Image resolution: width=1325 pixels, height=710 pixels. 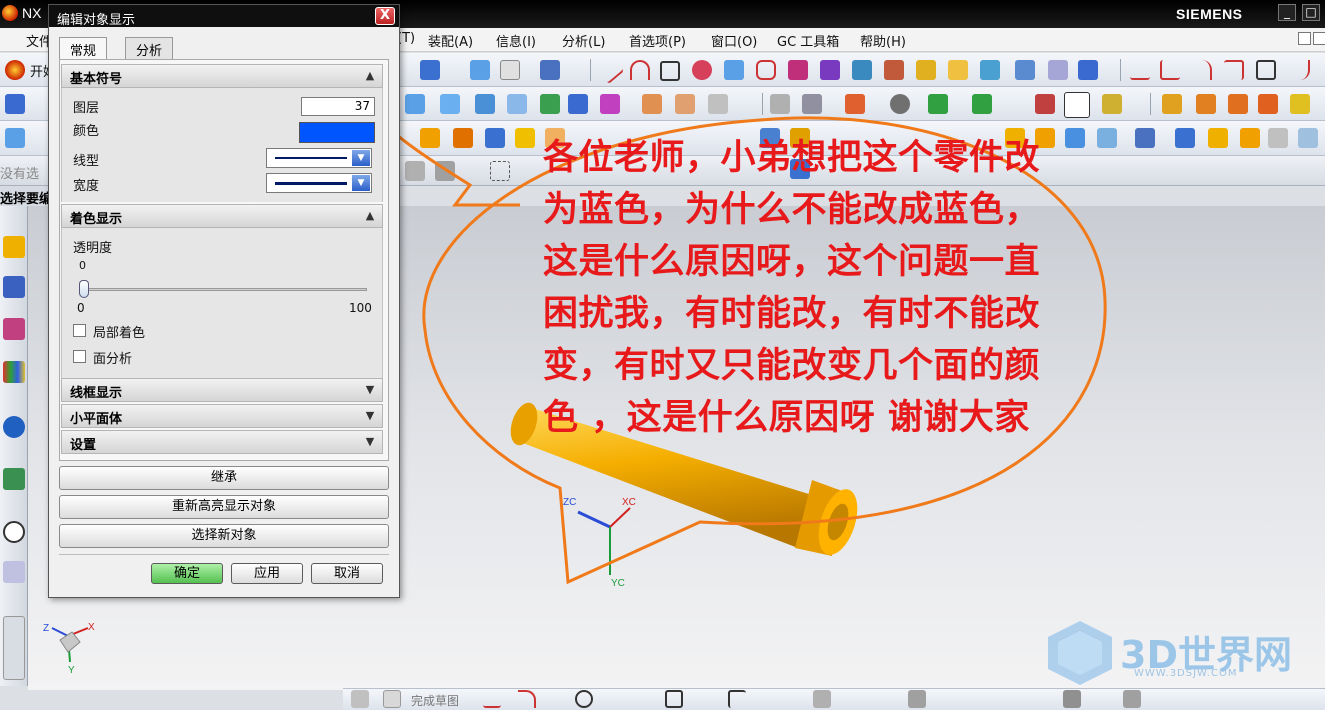 I want to click on transparency-slider-track, so click(x=223, y=289).